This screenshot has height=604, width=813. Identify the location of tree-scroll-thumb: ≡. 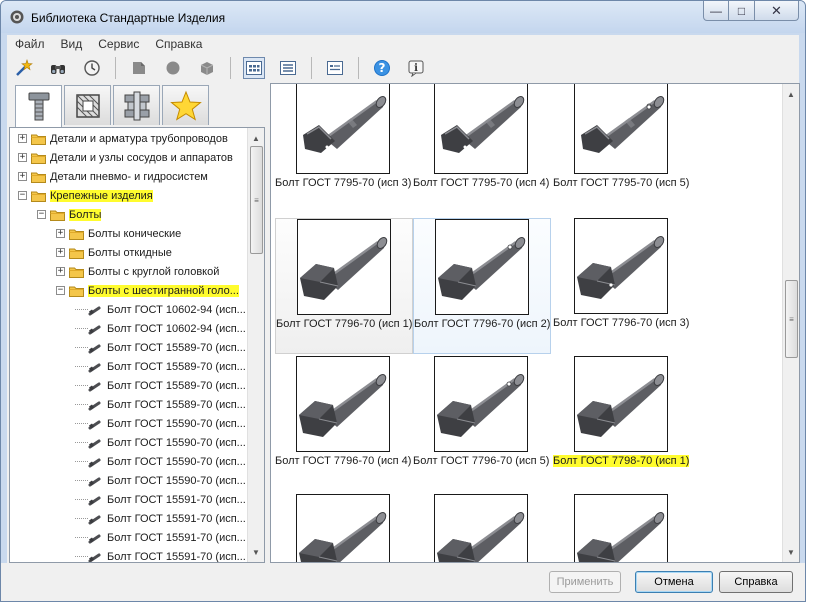
(256, 200).